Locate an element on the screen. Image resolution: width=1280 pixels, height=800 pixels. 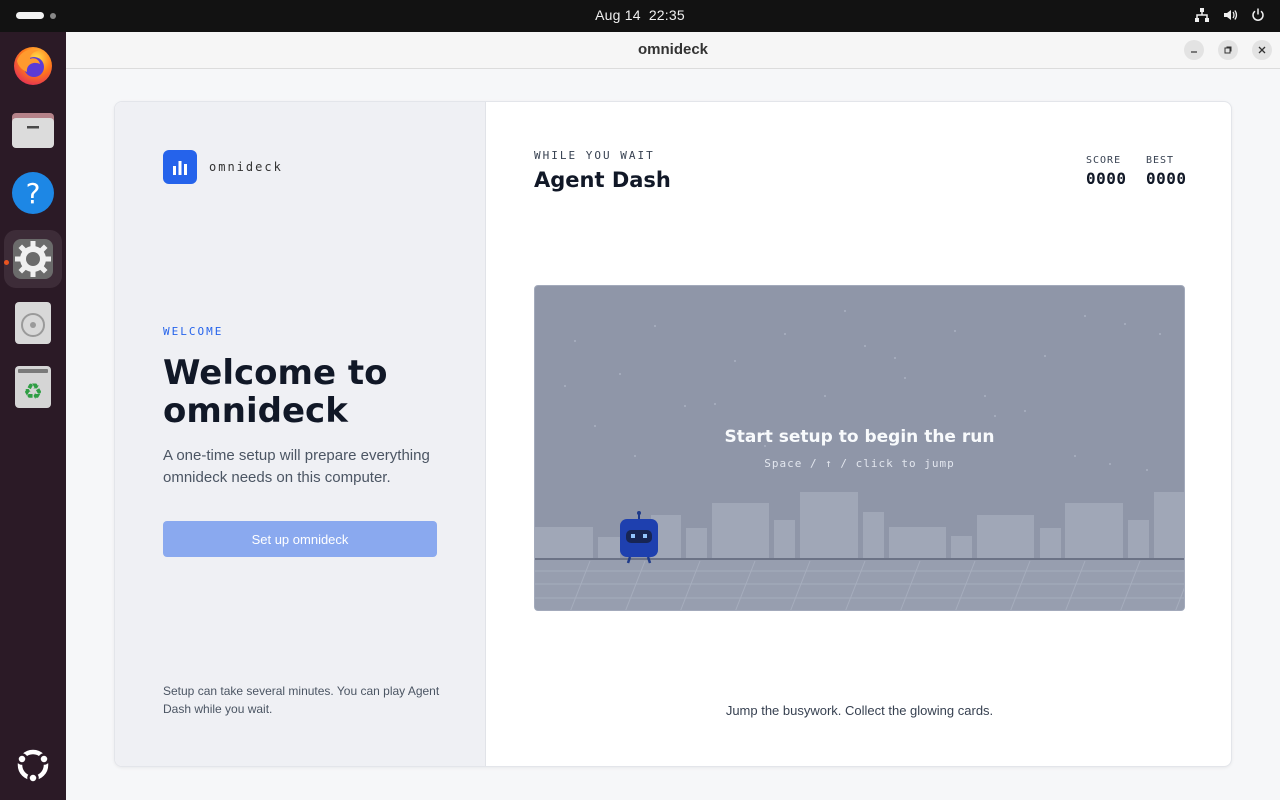
clock: Aug 14 22:35 is located at coordinates (640, 16).